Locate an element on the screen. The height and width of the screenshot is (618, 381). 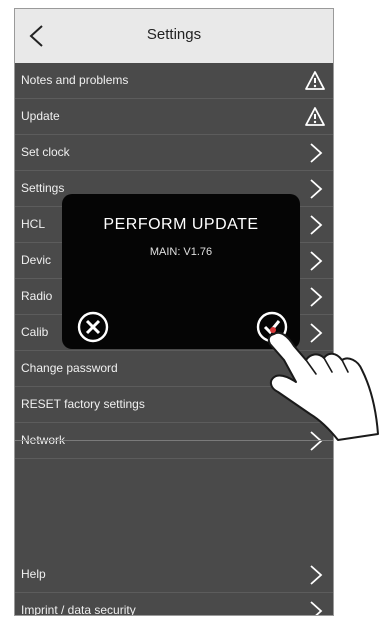
page-title: Settings is located at coordinates (174, 34).